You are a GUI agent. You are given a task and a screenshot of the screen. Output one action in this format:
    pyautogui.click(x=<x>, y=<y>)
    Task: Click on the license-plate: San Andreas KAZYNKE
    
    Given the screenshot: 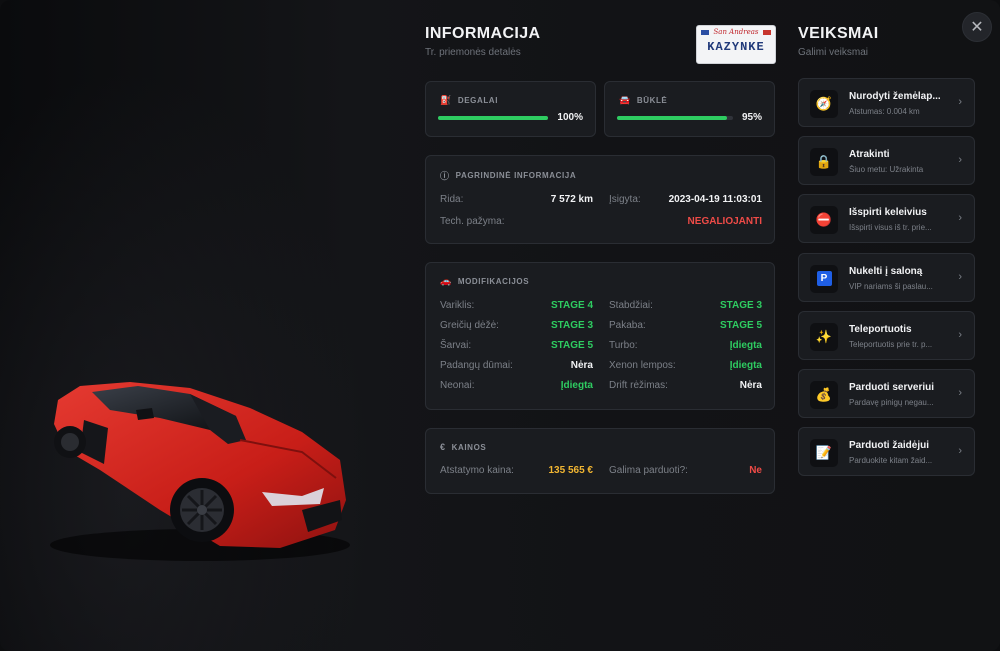 What is the action you would take?
    pyautogui.click(x=736, y=44)
    